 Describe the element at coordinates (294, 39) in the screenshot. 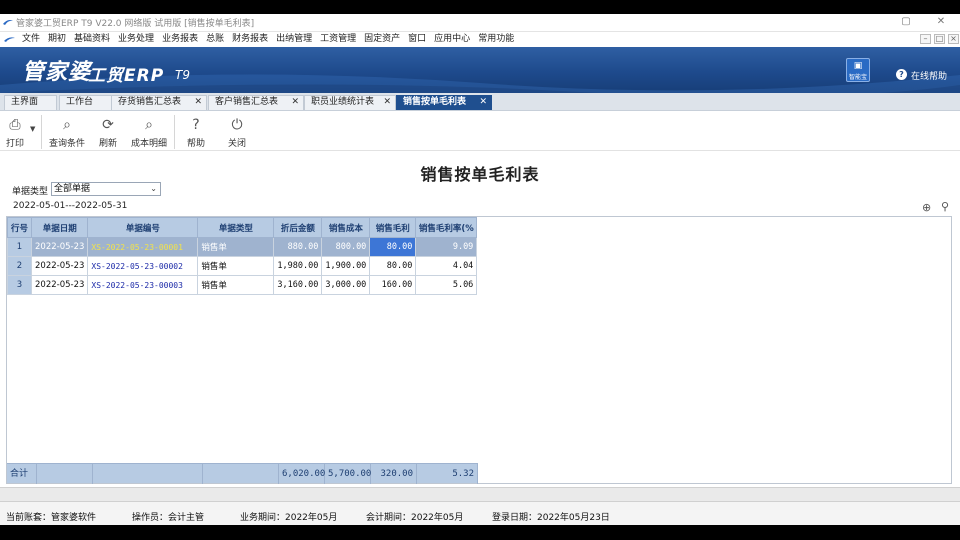

I see `menu-item: 出纳管理` at that location.